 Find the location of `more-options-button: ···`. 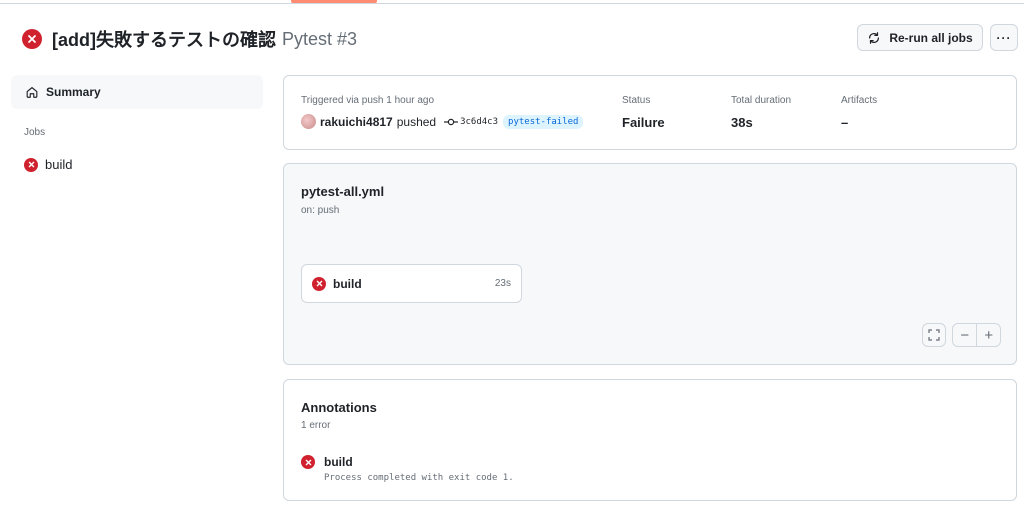

more-options-button: ··· is located at coordinates (1004, 37).